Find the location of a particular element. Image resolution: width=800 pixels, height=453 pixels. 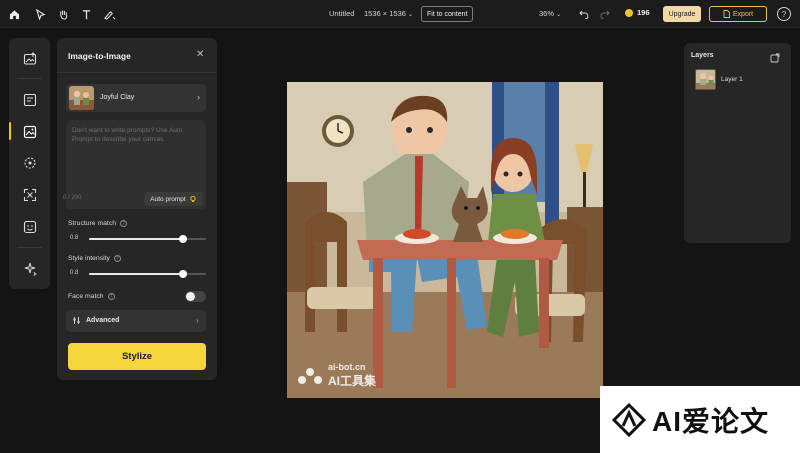

style-intensity-slider is located at coordinates (147, 274).